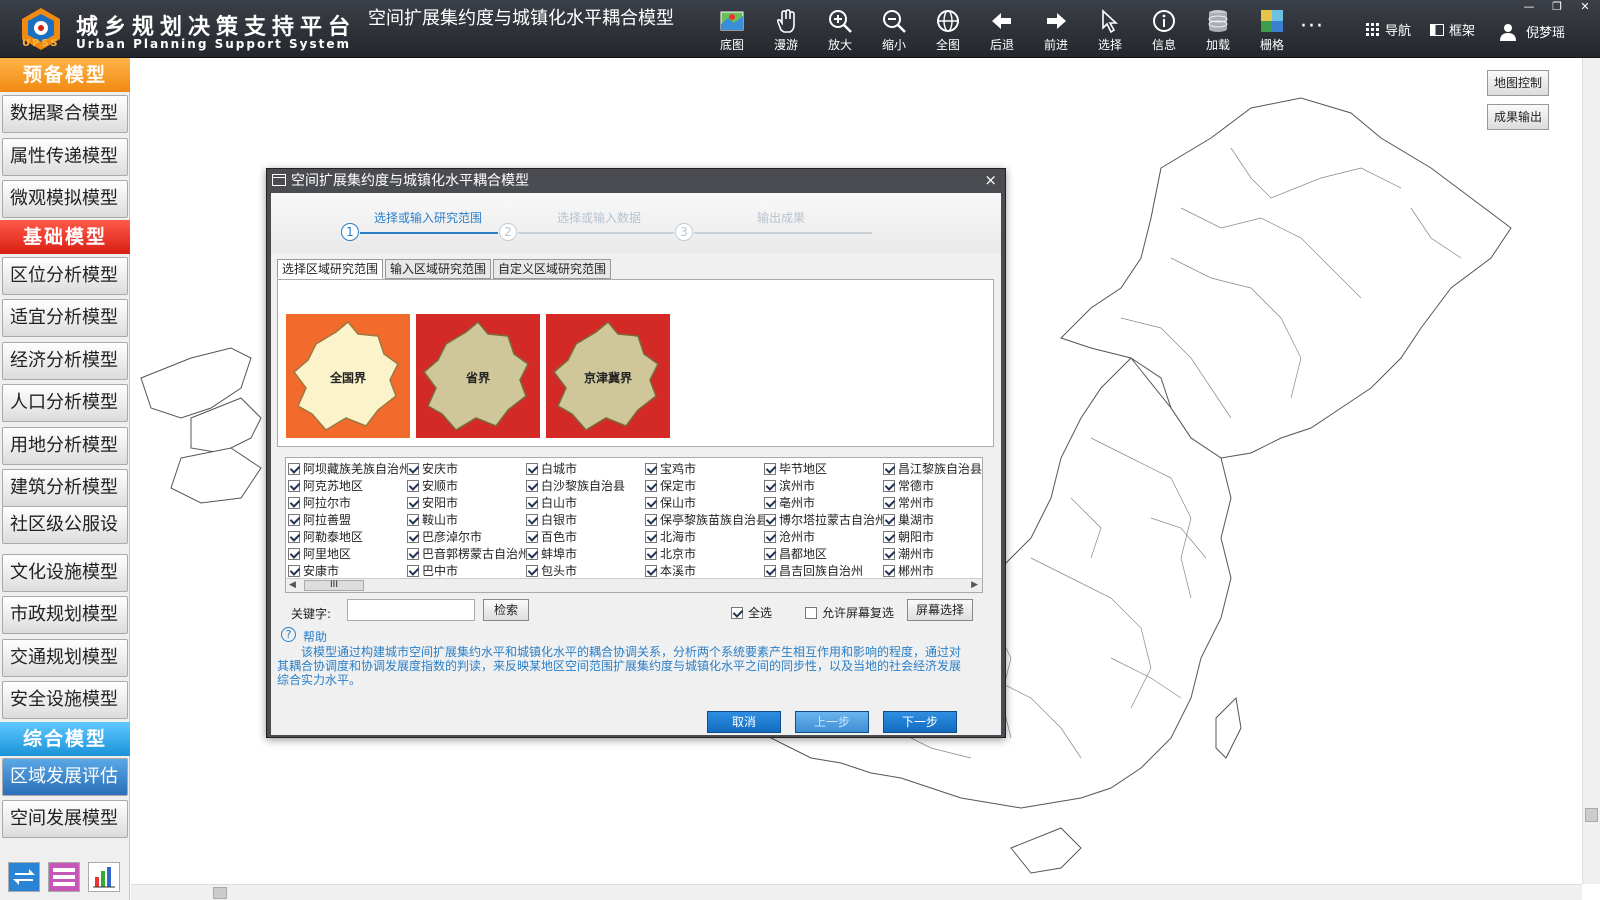 The height and width of the screenshot is (900, 1600). What do you see at coordinates (466, 502) in the screenshot?
I see `region-checkbox-item: 安阳市` at bounding box center [466, 502].